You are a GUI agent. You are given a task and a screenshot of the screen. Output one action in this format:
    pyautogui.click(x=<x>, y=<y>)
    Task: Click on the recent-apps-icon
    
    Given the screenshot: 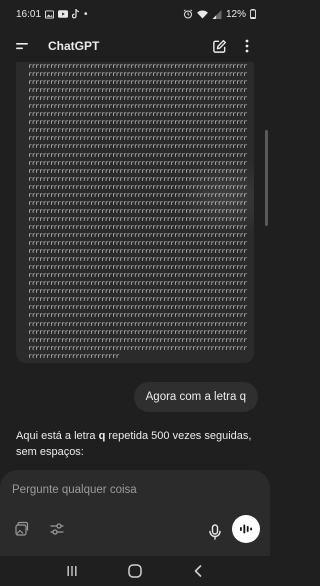 What is the action you would take?
    pyautogui.click(x=72, y=571)
    